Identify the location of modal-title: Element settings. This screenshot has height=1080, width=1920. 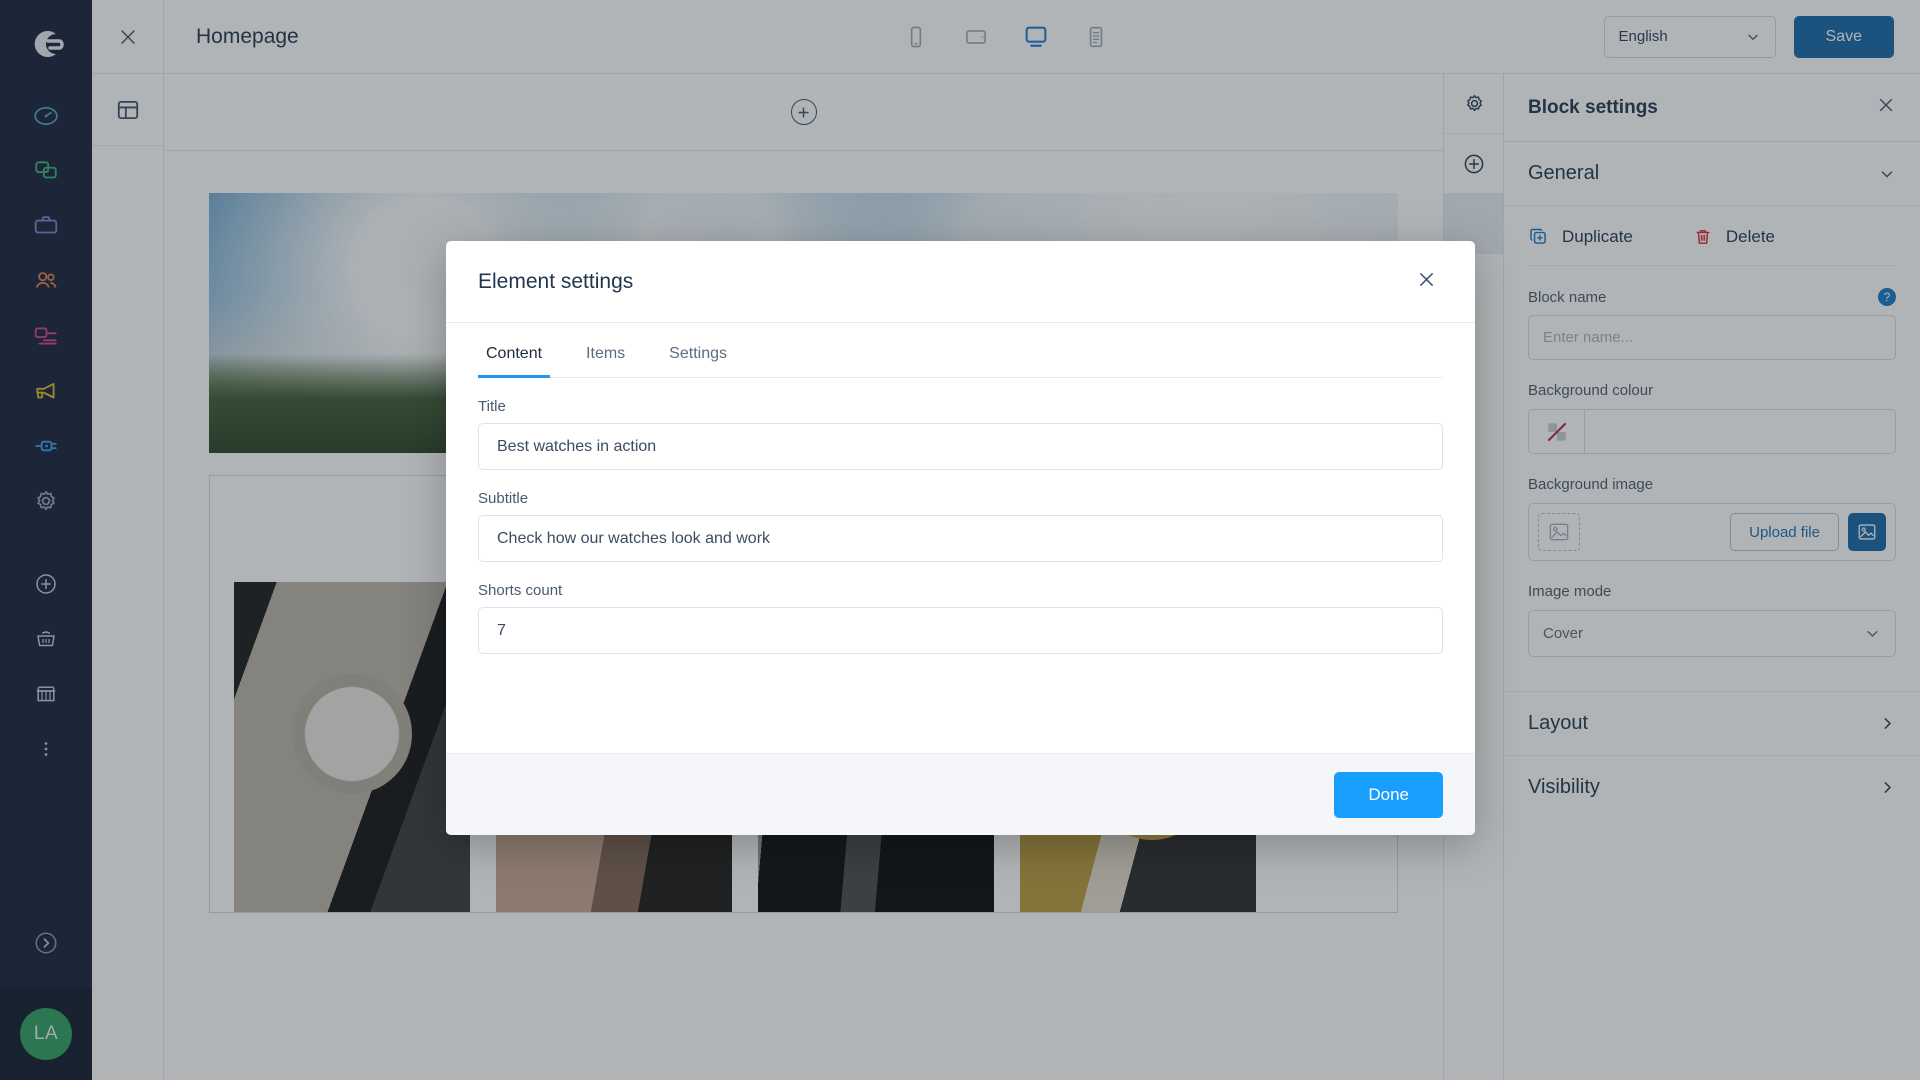
(556, 281).